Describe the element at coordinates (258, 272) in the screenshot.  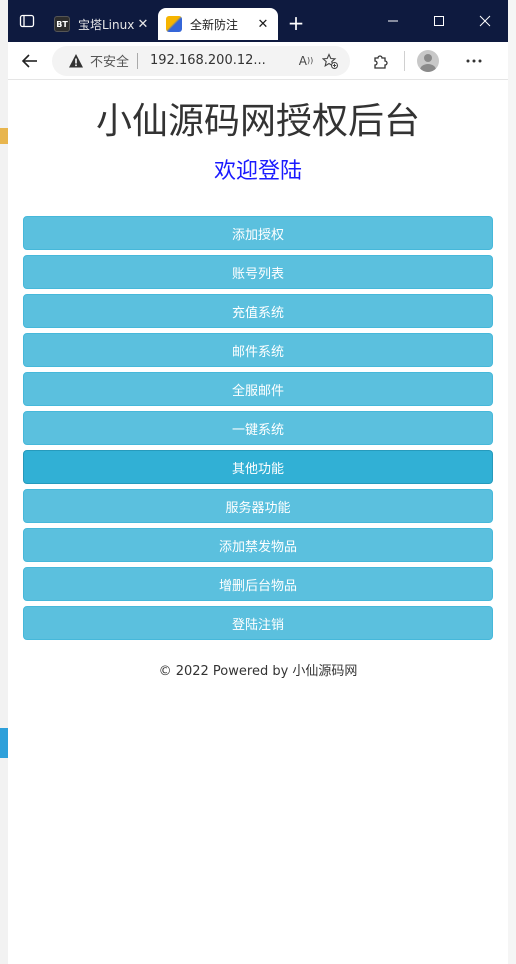
I see `account-list-button: 账号列表` at that location.